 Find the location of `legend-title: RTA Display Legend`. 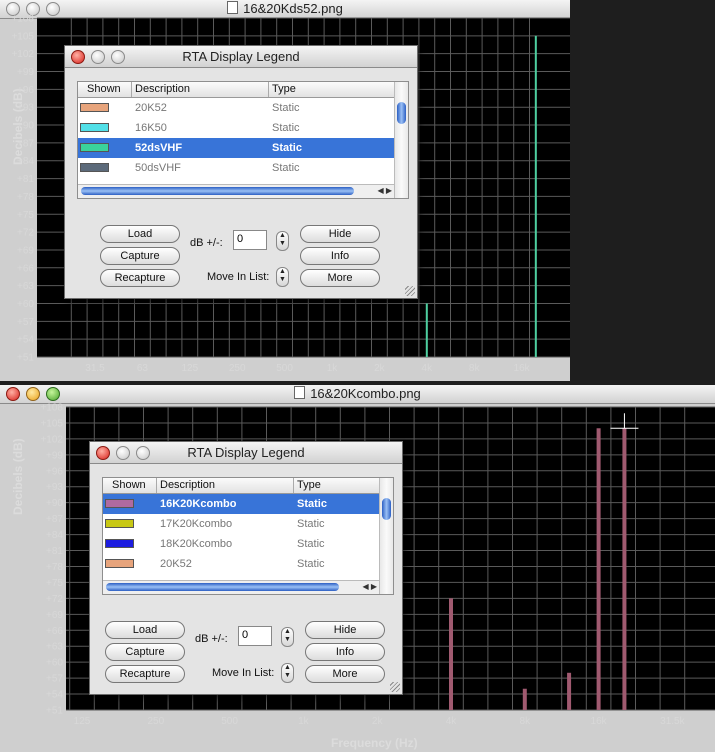

legend-title: RTA Display Legend is located at coordinates (246, 452).